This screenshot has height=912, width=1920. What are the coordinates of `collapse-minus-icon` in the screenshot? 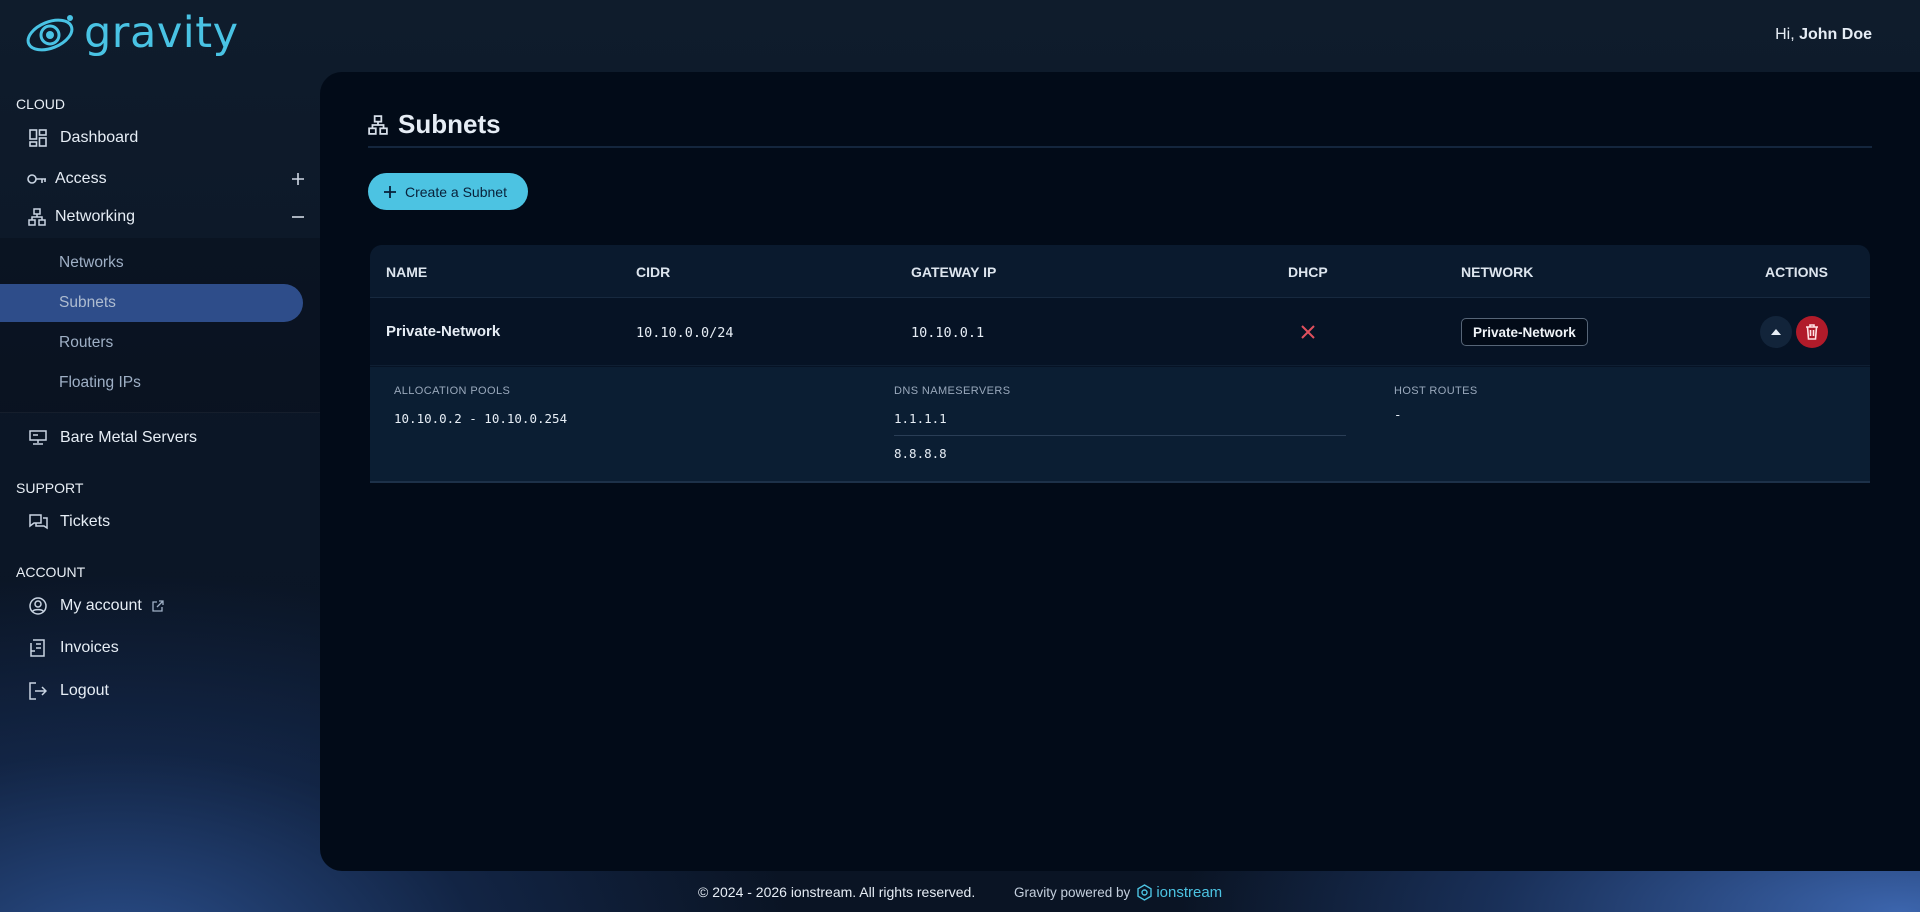 It's located at (298, 217).